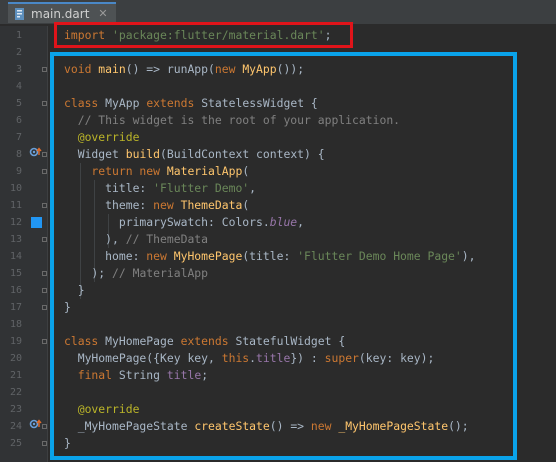 The width and height of the screenshot is (556, 462). I want to click on line-number: 20, so click(15, 358).